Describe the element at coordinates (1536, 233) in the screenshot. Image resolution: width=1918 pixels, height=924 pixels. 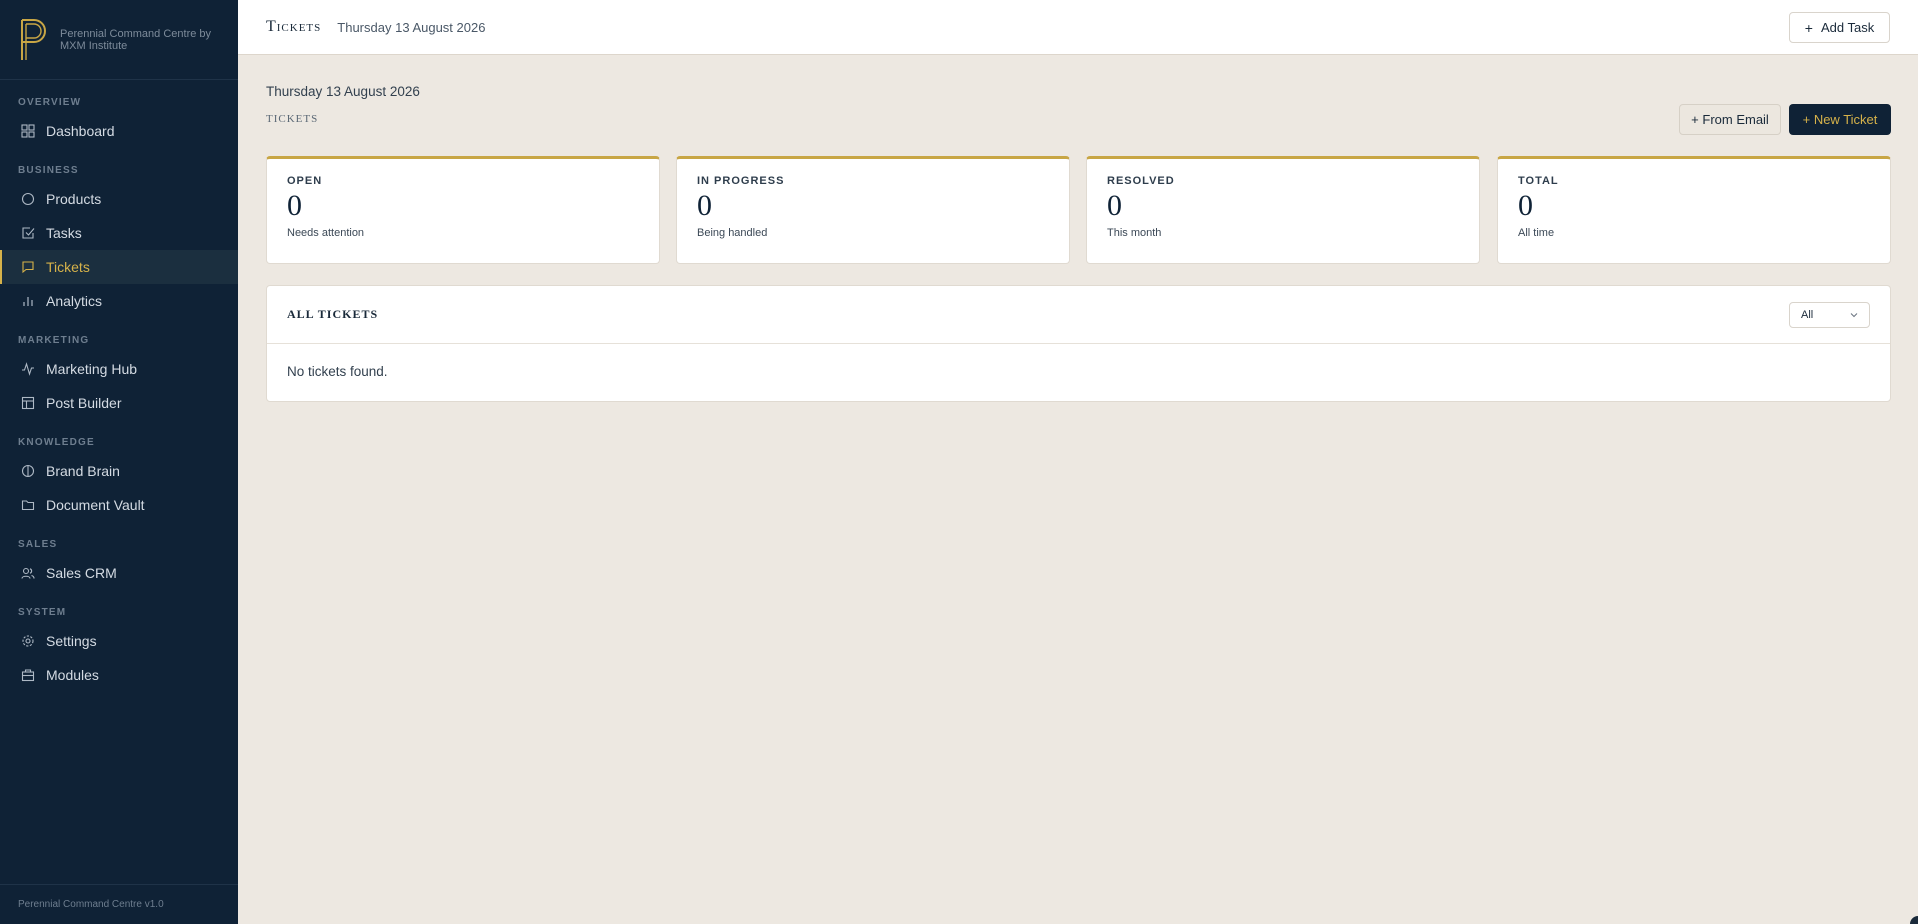
I see `stat-subtext: All time` at that location.